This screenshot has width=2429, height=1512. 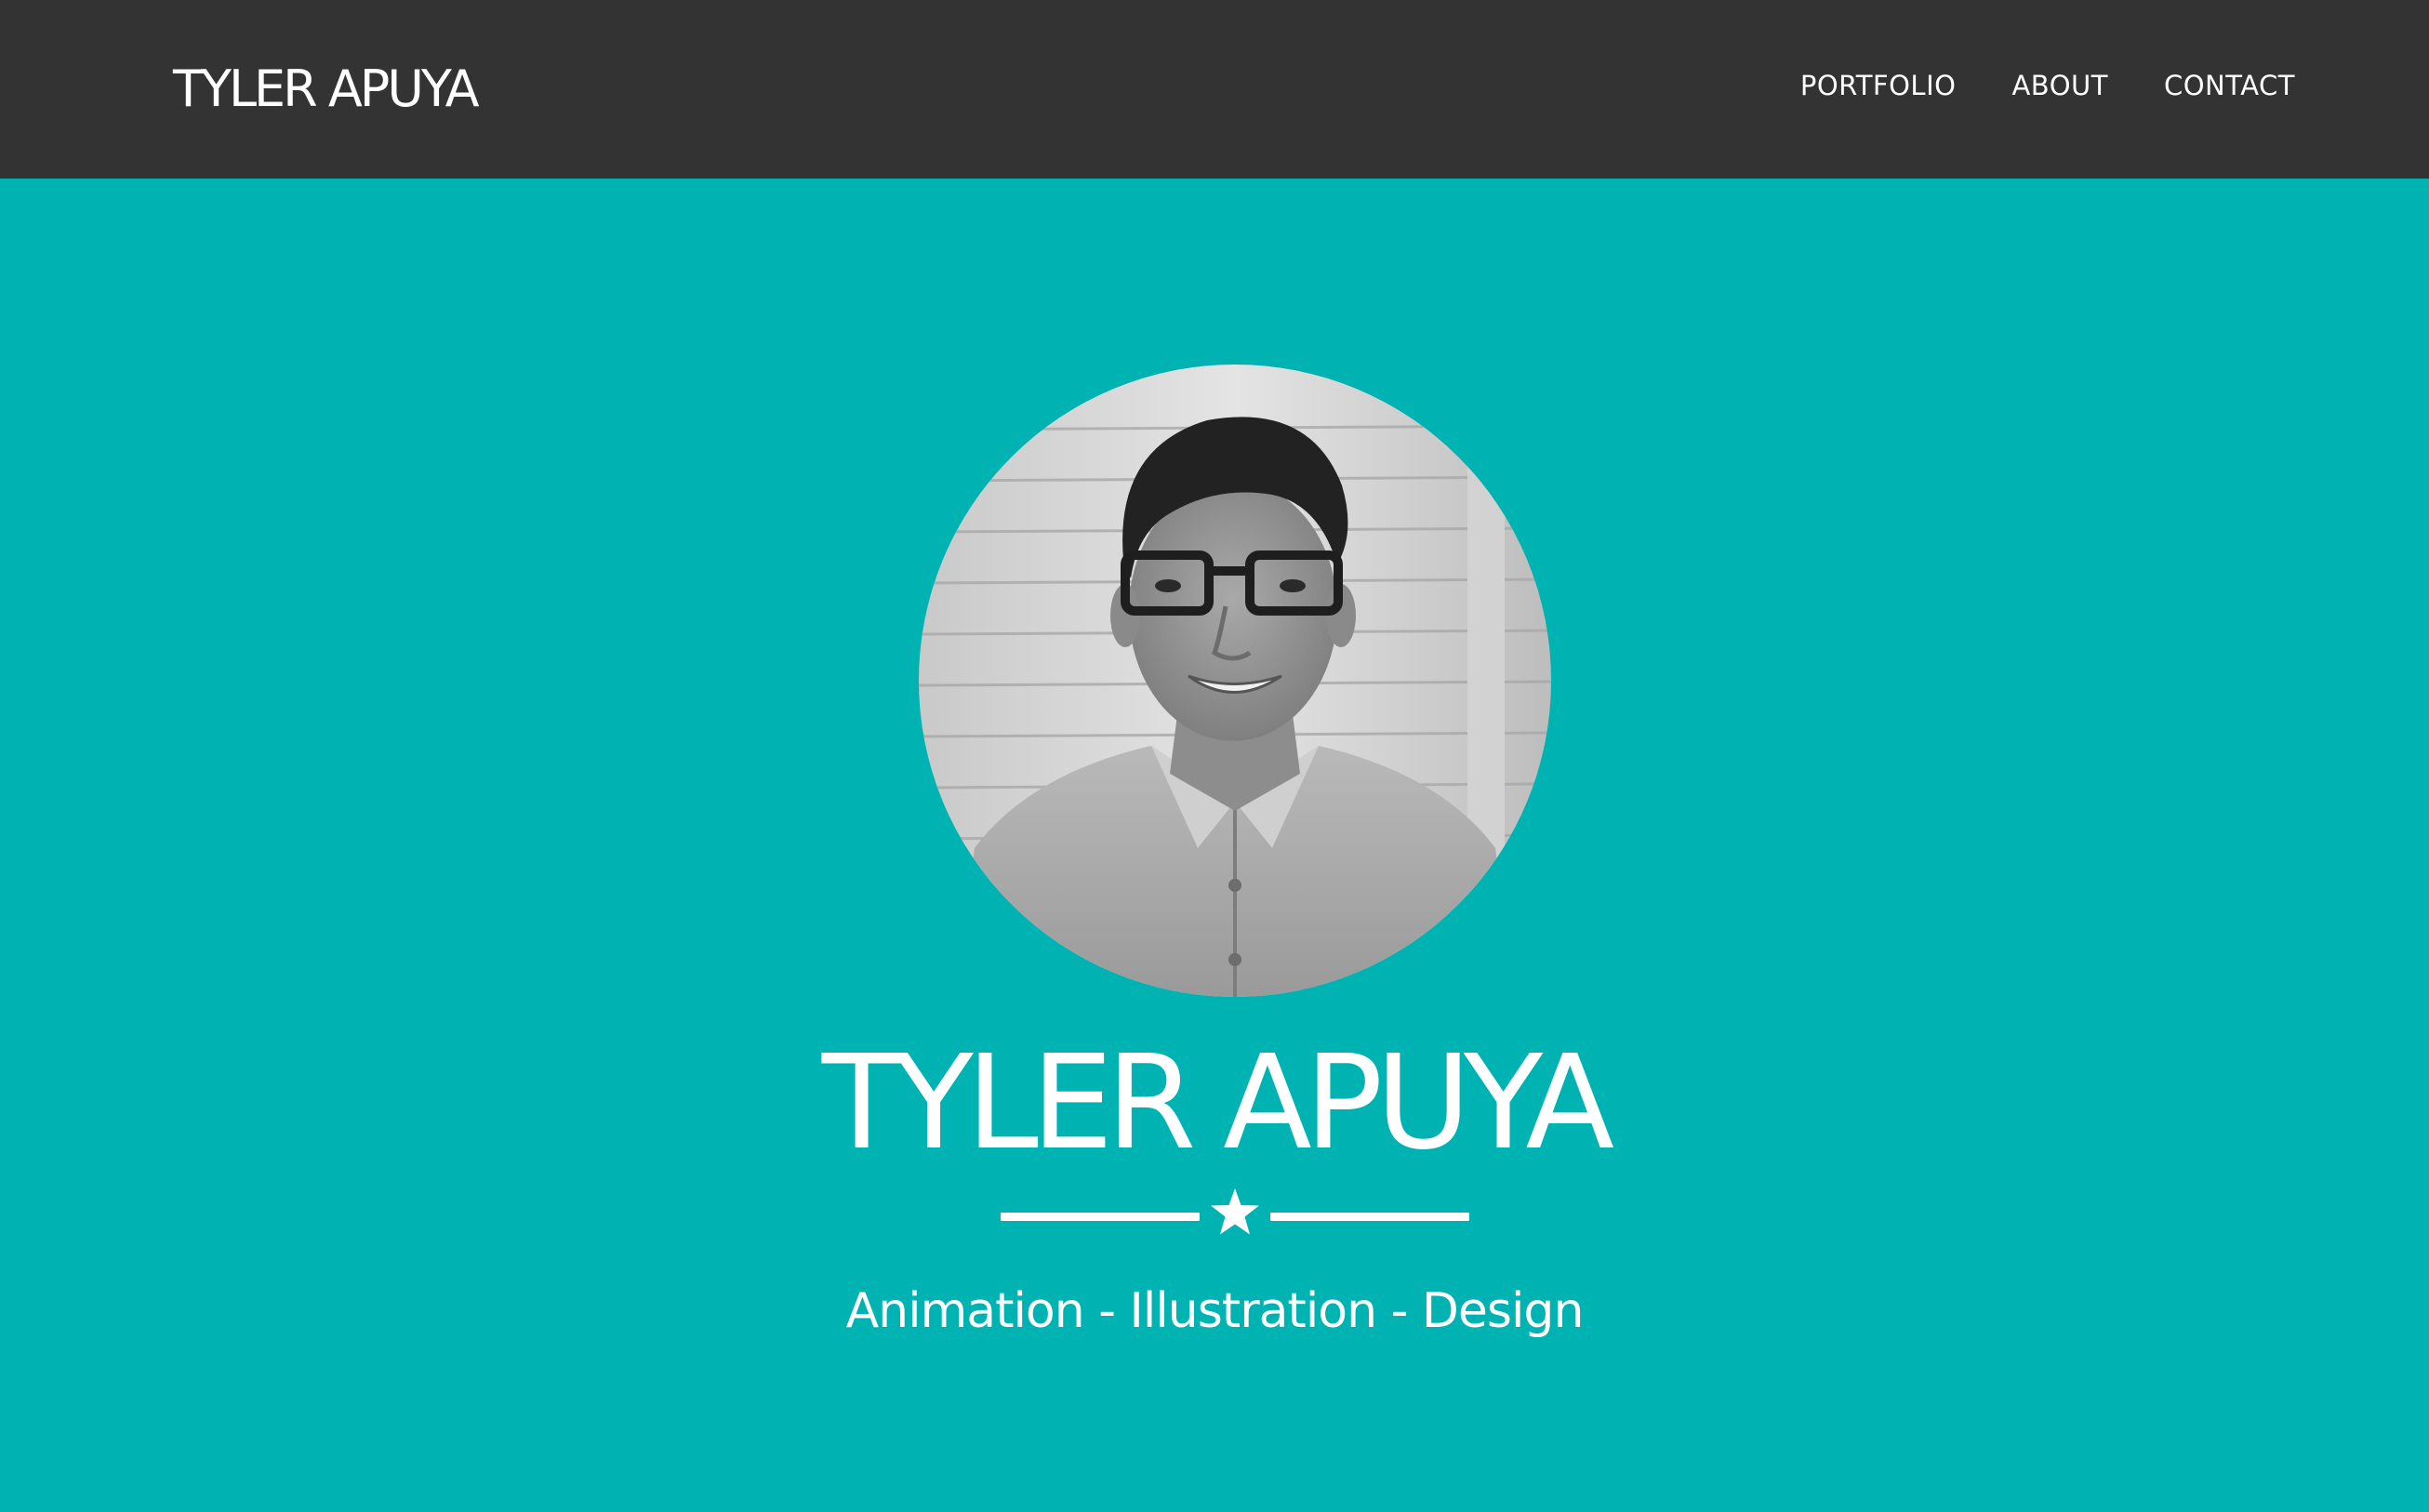 I want to click on nav-link-about: ABOUT, so click(x=2059, y=85).